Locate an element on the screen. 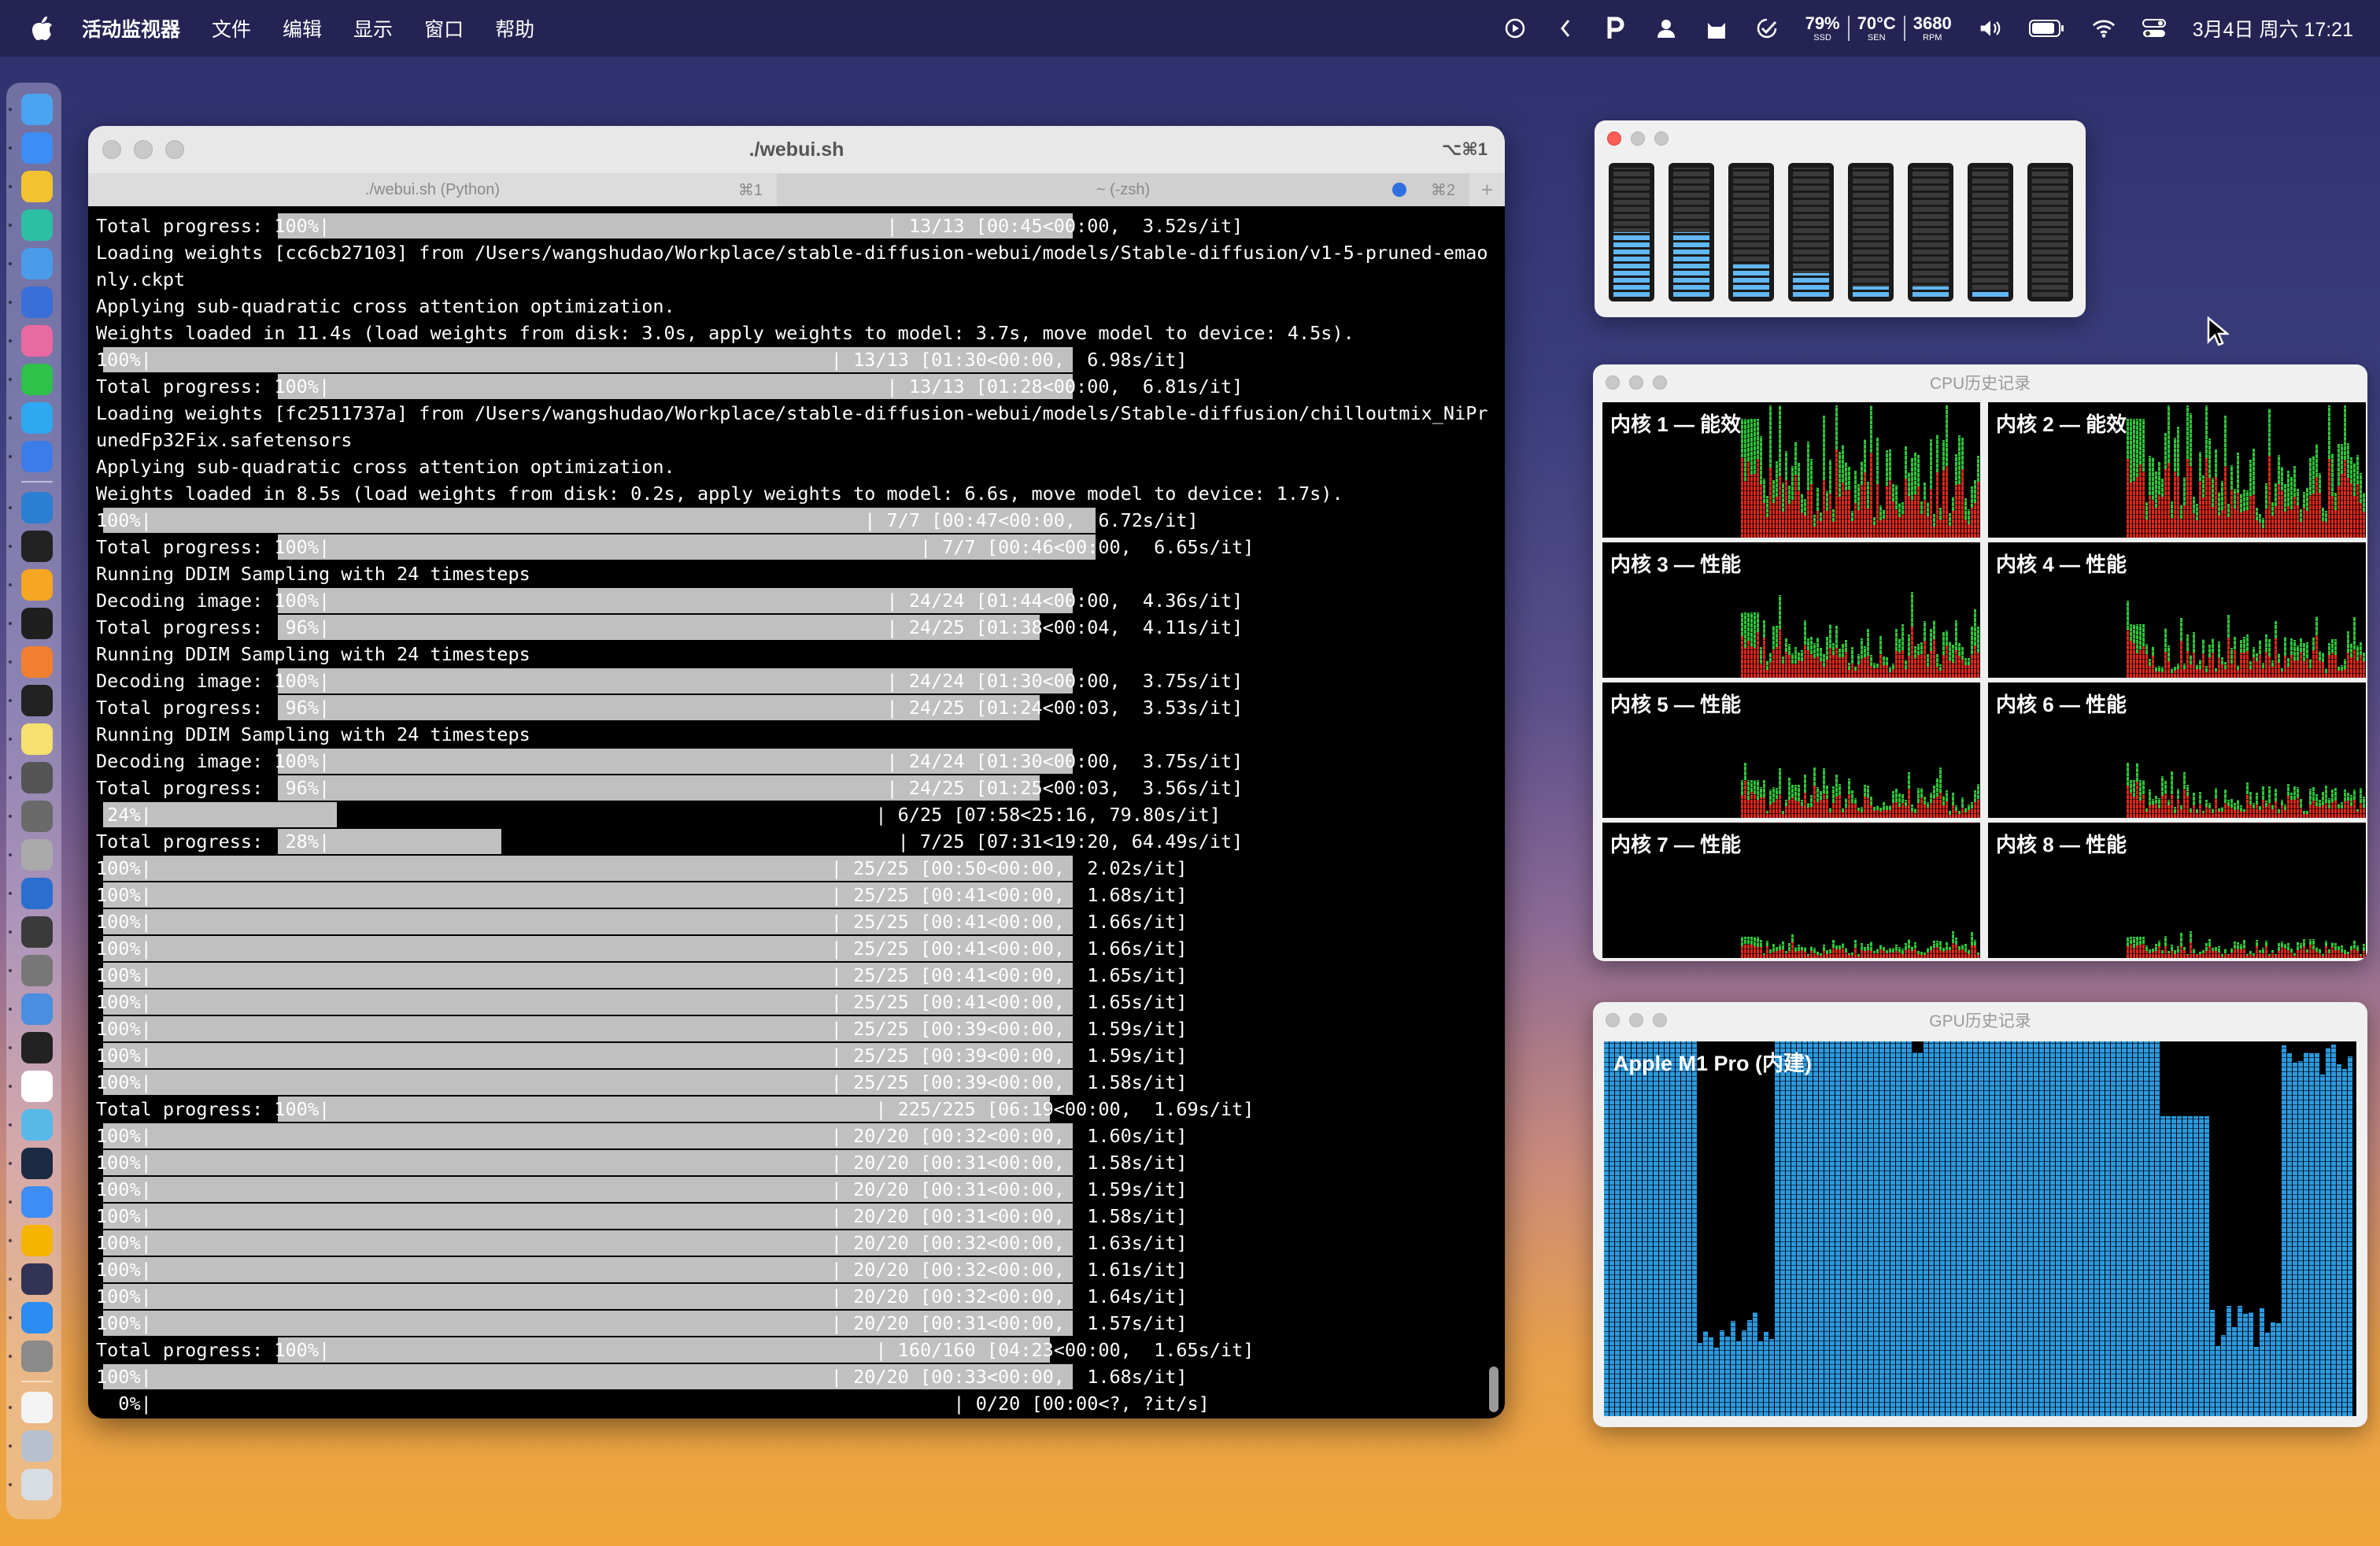 This screenshot has width=2380, height=1546. menu-help: 帮助 is located at coordinates (514, 28).